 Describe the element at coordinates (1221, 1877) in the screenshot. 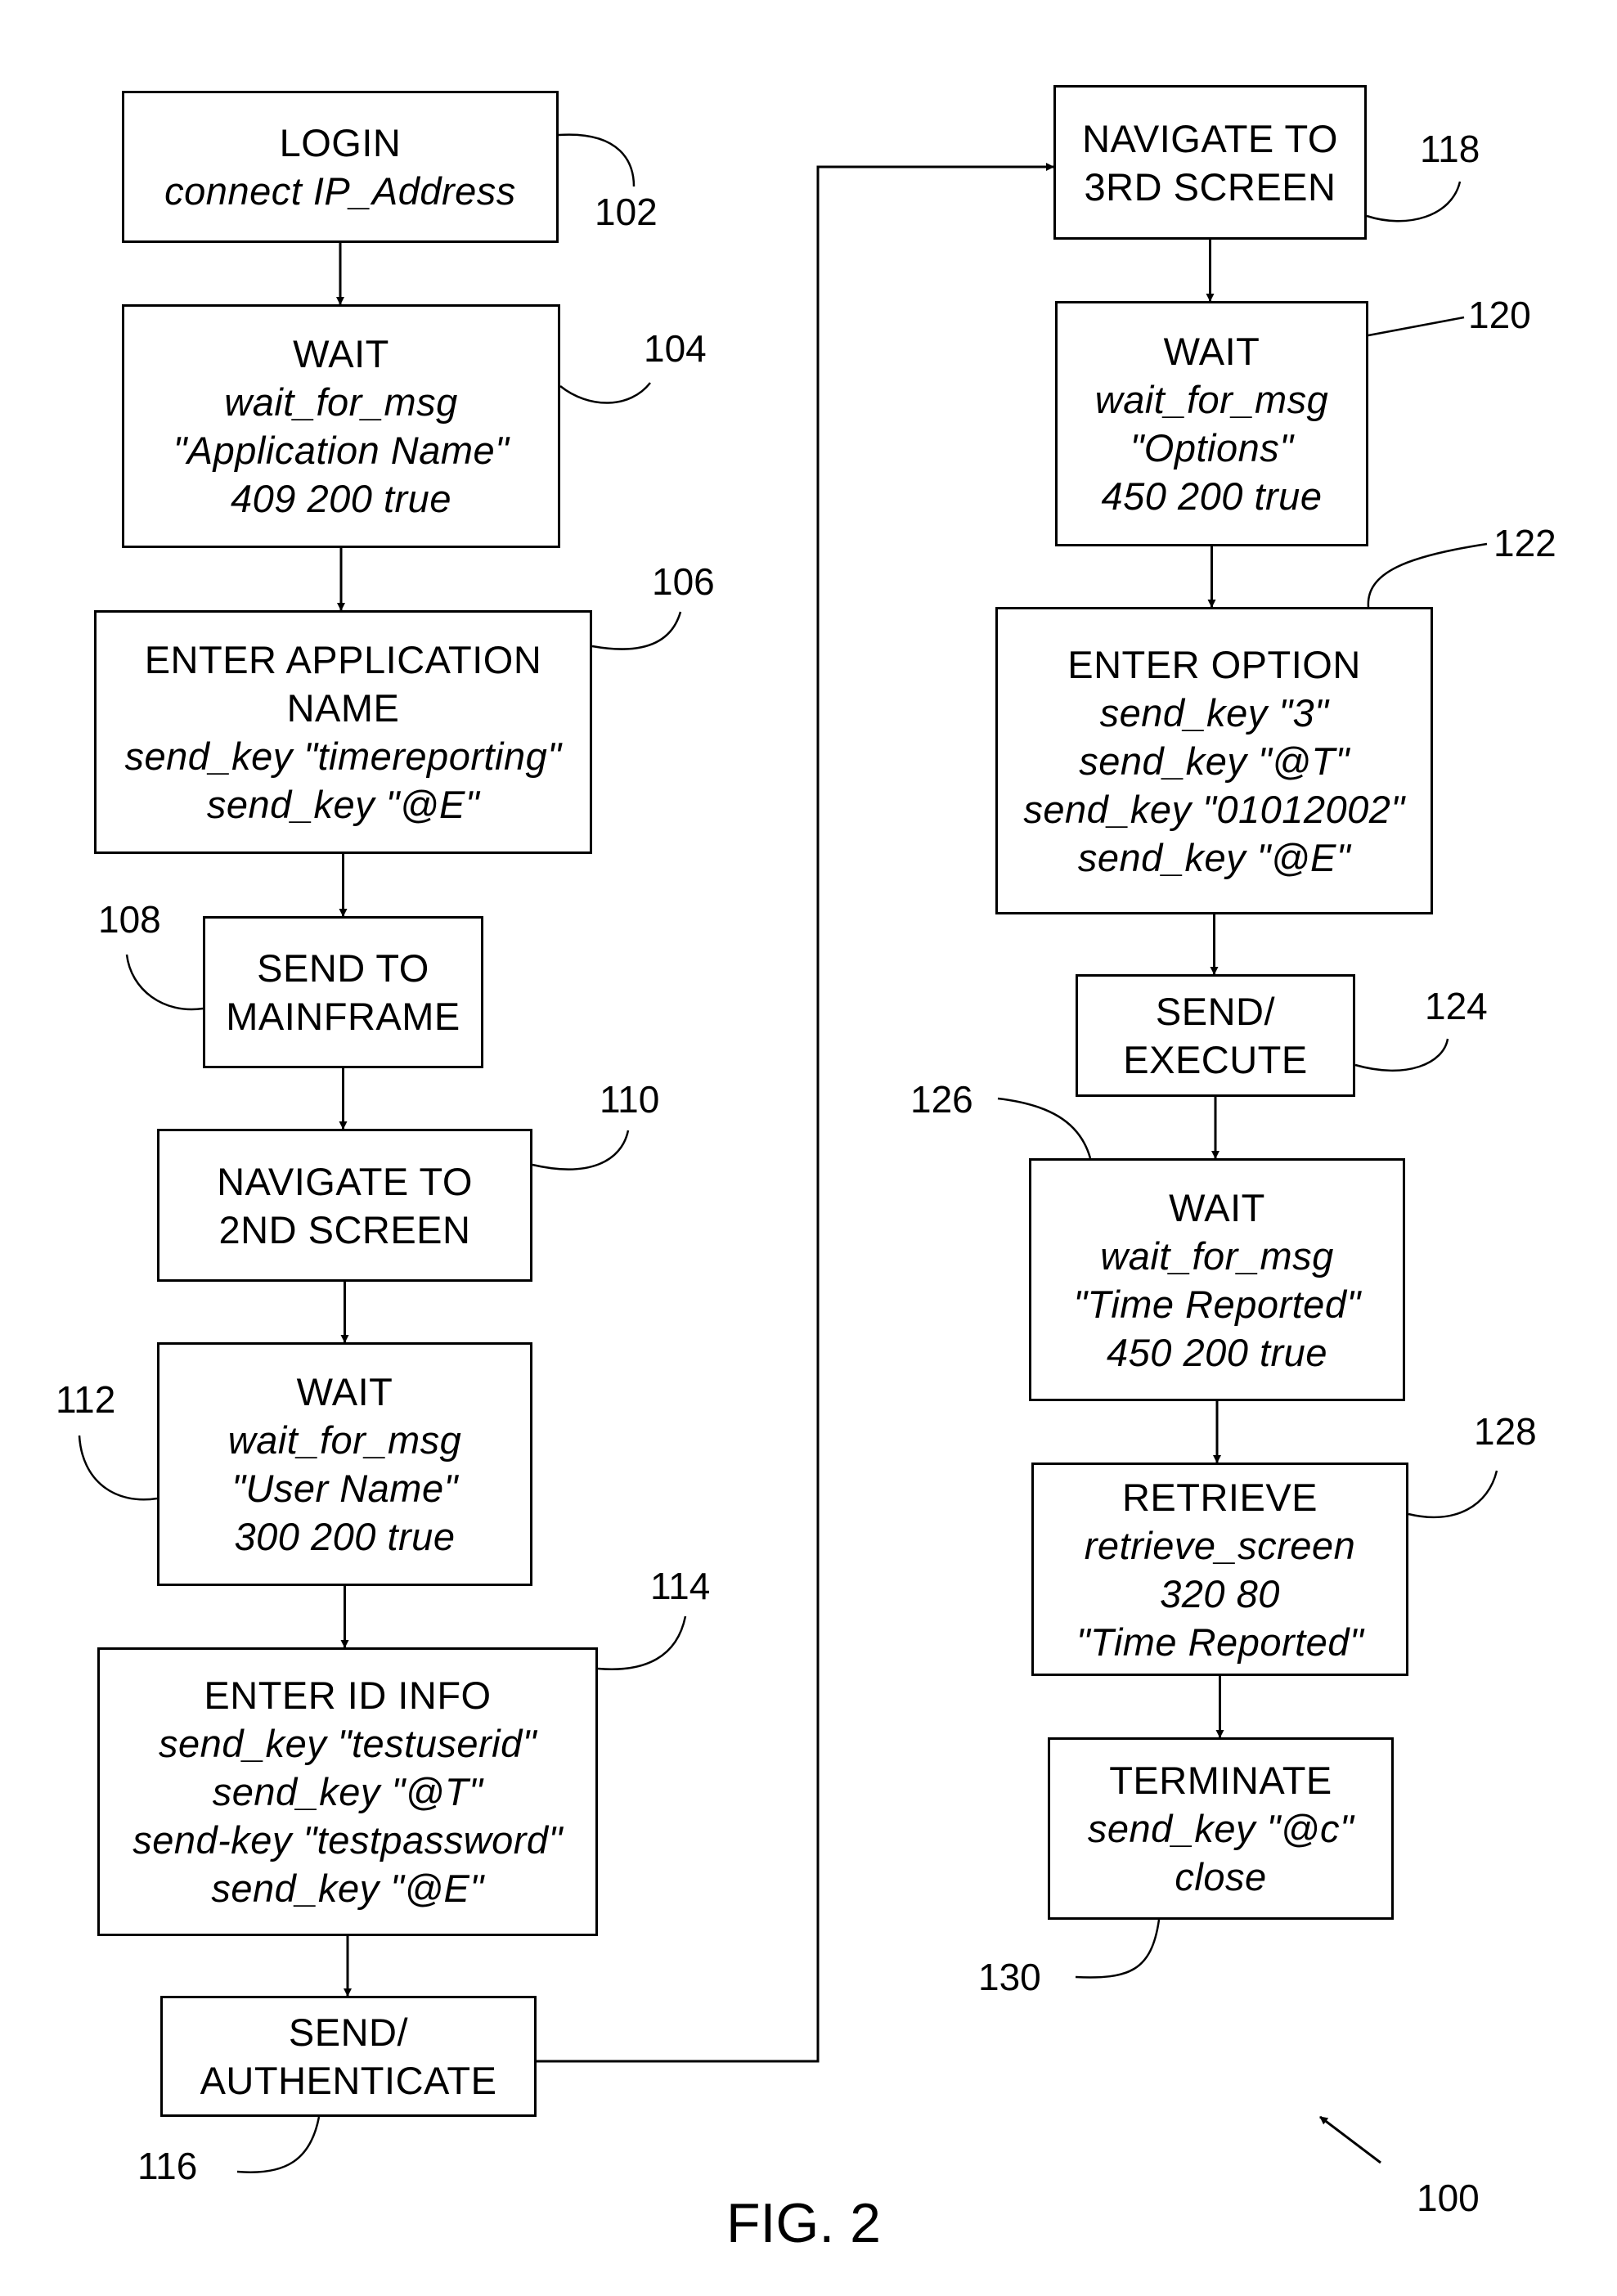

I see `step-detail-line: close` at that location.